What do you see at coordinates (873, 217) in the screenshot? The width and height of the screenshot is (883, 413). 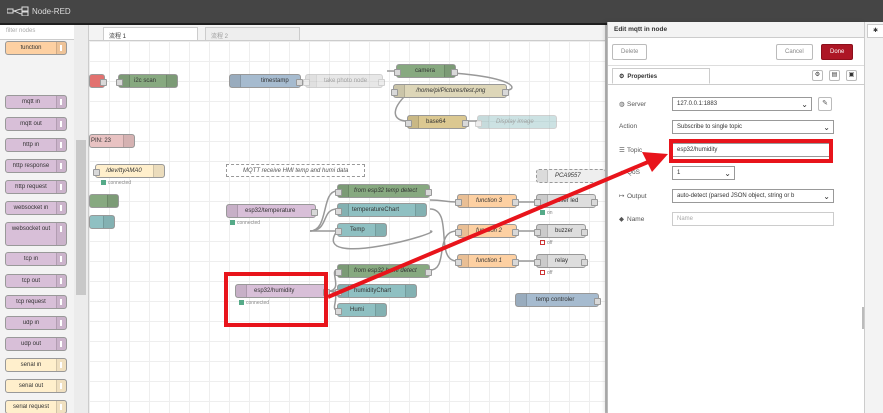 I see `right-sidebar: ✱` at bounding box center [873, 217].